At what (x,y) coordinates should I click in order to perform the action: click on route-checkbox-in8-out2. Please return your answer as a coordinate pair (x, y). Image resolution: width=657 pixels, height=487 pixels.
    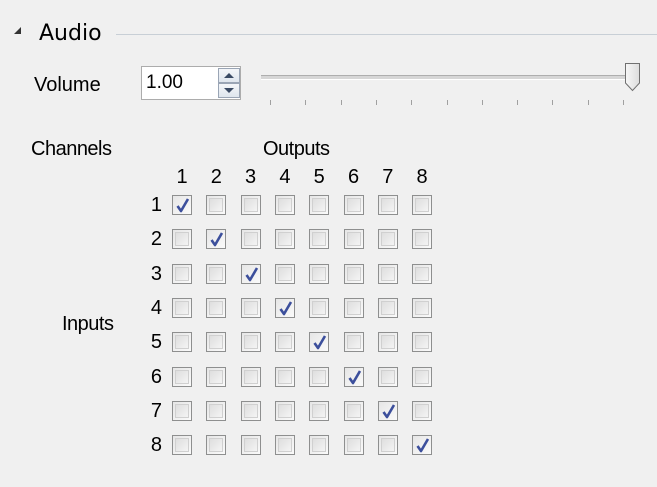
    Looking at the image, I should click on (216, 445).